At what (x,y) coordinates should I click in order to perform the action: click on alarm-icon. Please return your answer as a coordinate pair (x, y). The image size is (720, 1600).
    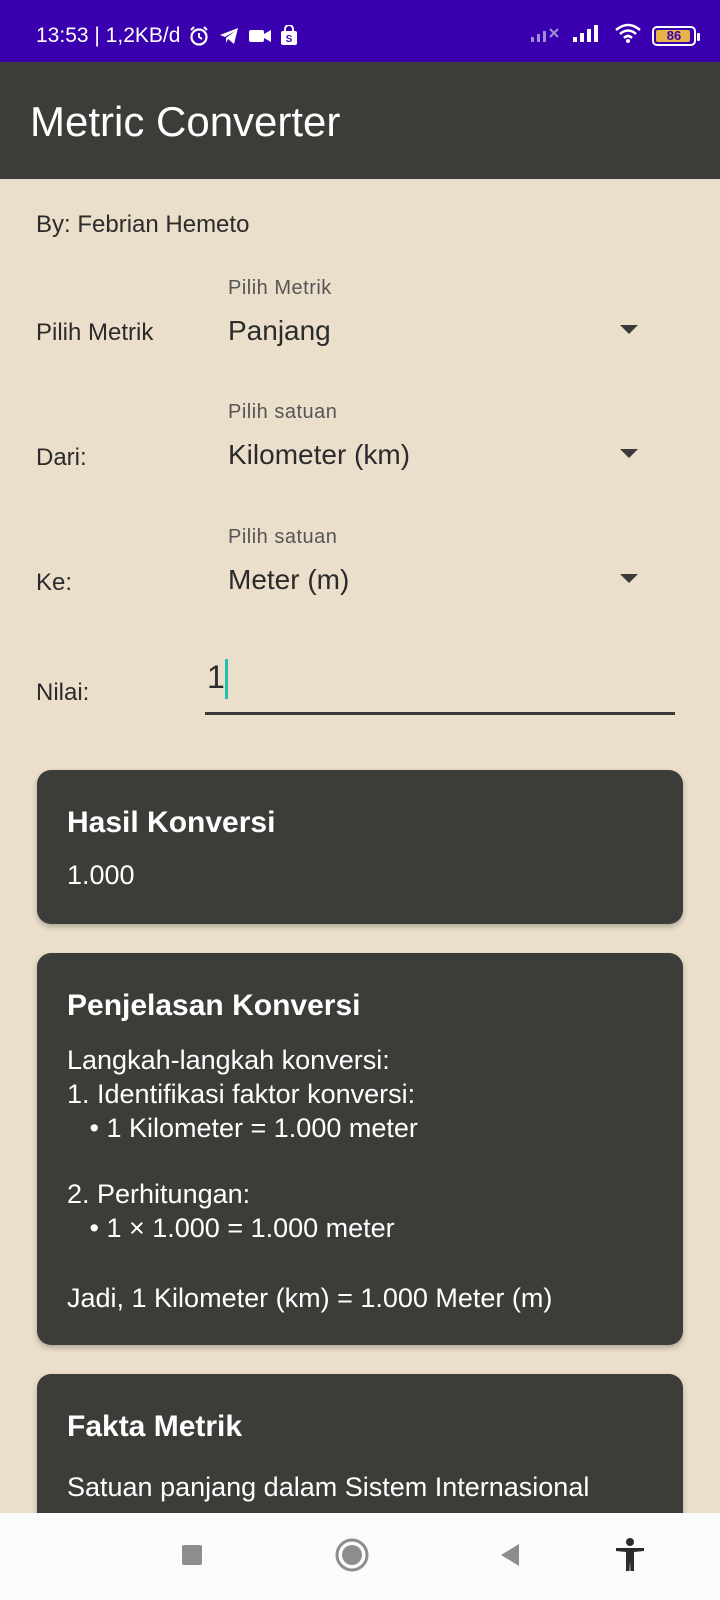
    Looking at the image, I should click on (199, 36).